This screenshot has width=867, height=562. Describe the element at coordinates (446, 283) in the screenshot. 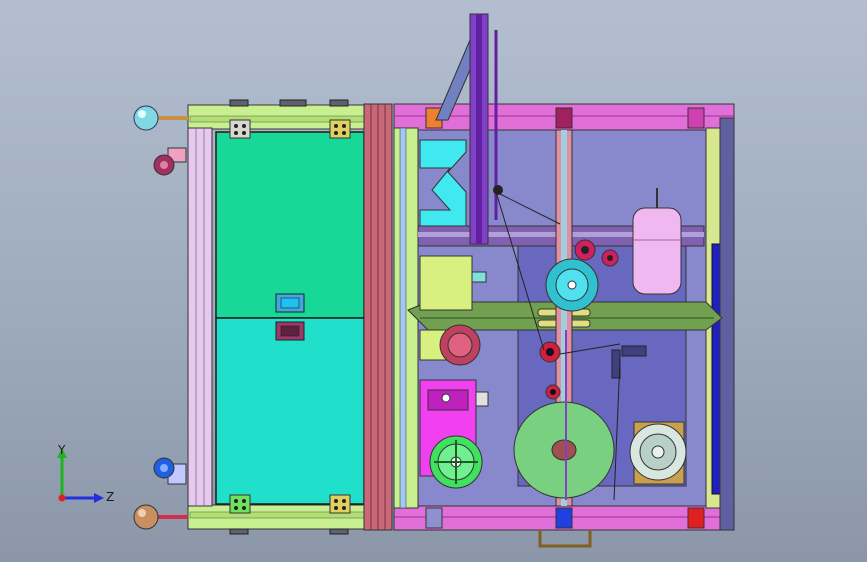

I see `upper-left-box` at that location.